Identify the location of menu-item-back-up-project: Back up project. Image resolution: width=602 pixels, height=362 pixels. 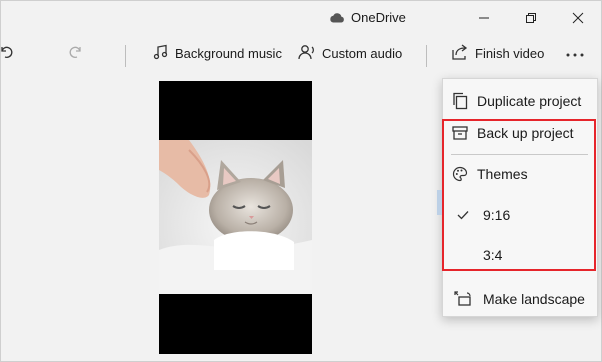
(520, 133).